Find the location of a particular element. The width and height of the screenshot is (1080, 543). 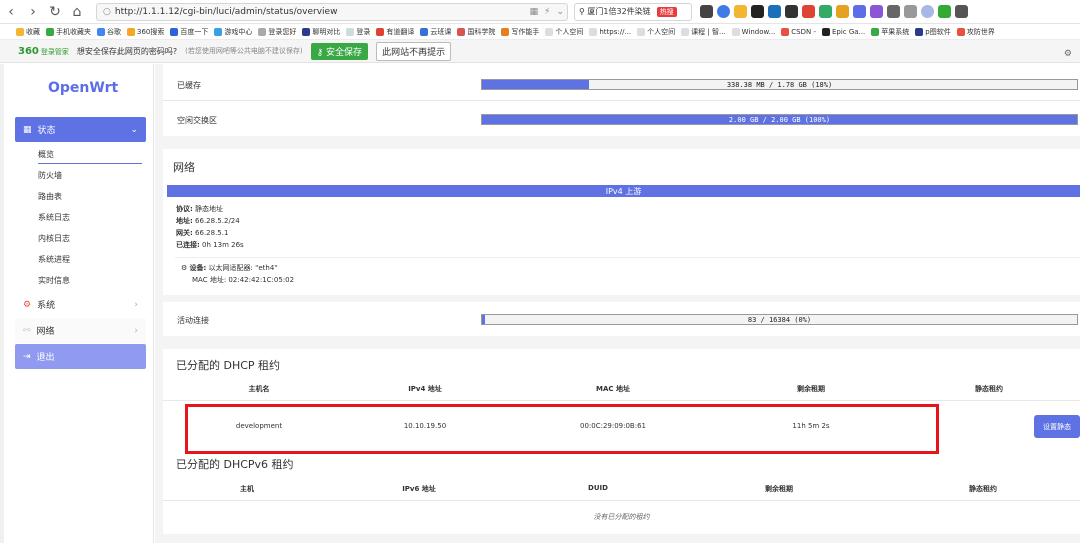

dashboard-icon: ▦ is located at coordinates (27, 129).